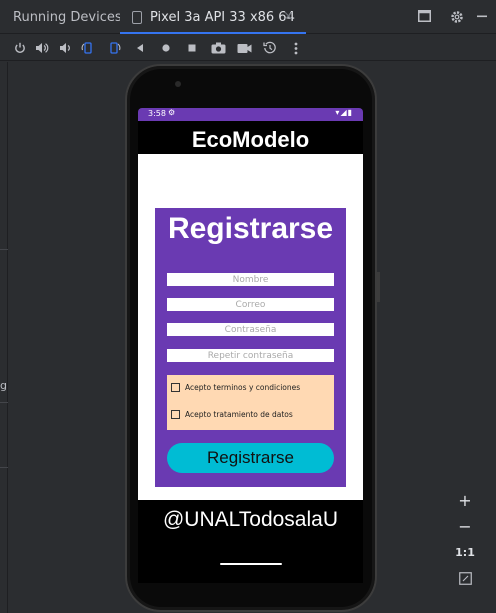 The image size is (496, 613). What do you see at coordinates (250, 279) in the screenshot?
I see `name-field` at bounding box center [250, 279].